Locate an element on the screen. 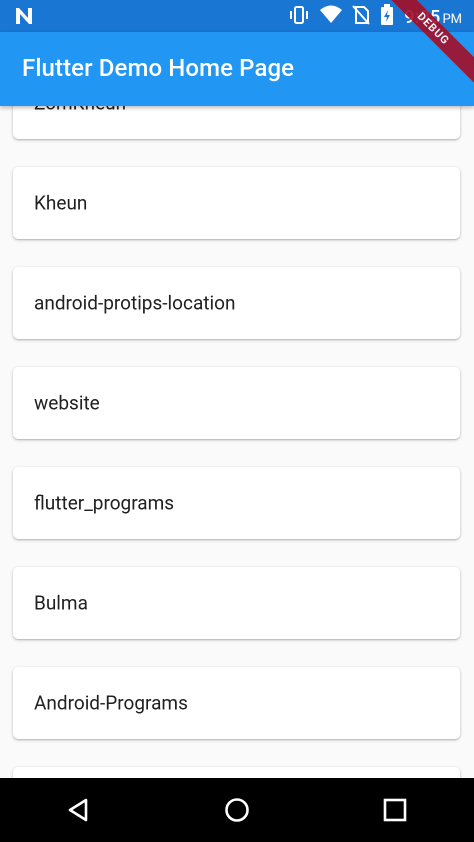 The image size is (474, 842). home-button is located at coordinates (237, 810).